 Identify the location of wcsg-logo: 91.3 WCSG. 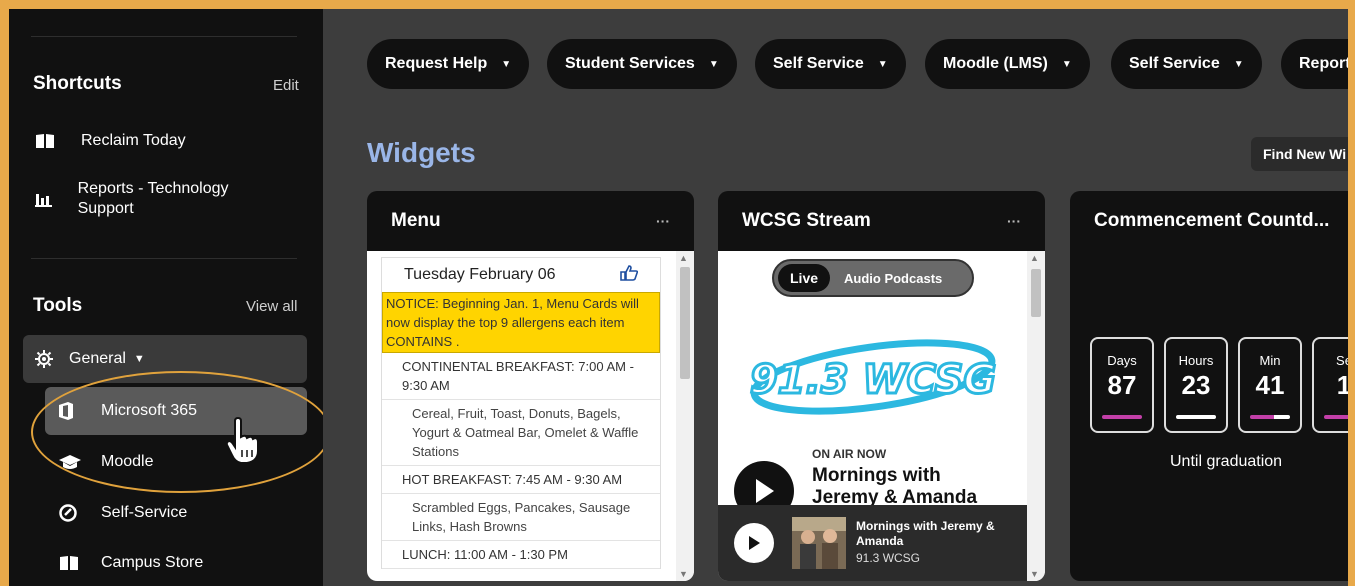
(873, 379).